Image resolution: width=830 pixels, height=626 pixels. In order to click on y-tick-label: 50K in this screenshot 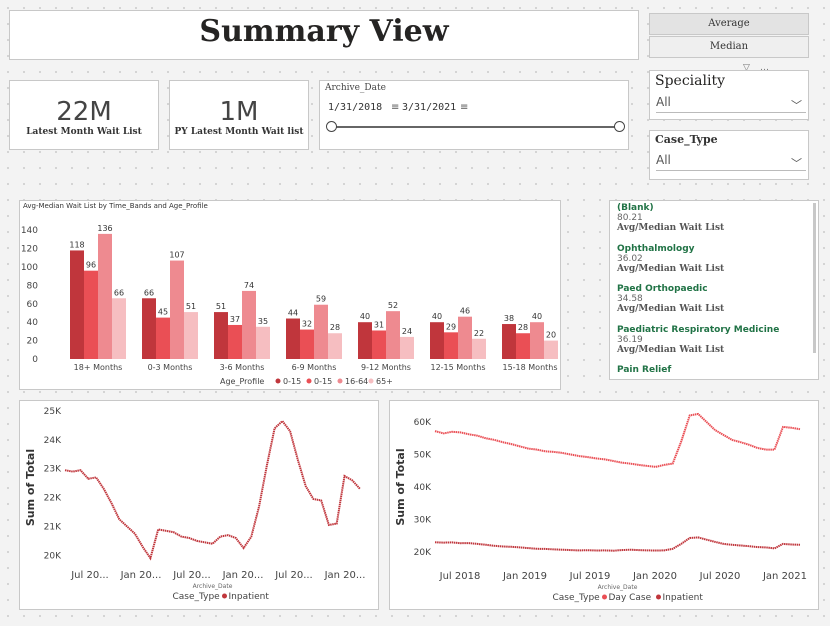, I will do `click(423, 456)`.